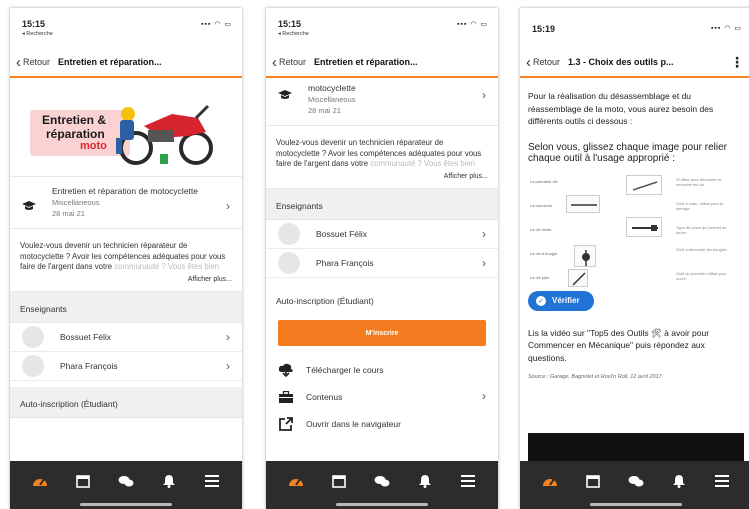 This screenshot has height=509, width=749. What do you see at coordinates (86, 337) in the screenshot?
I see `teacher-name: Bossuet Félix` at bounding box center [86, 337].